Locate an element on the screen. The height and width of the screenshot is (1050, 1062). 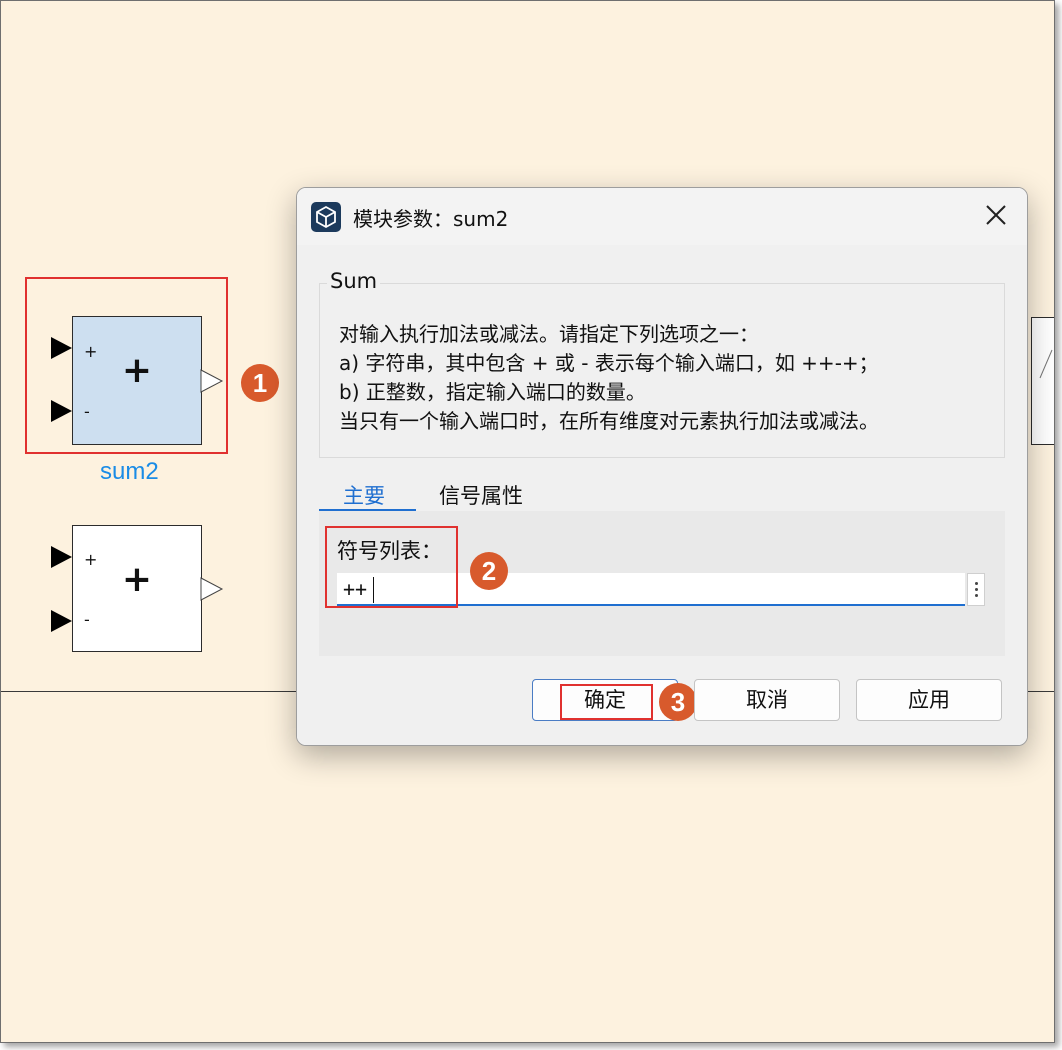
group-title: Sum is located at coordinates (354, 281).